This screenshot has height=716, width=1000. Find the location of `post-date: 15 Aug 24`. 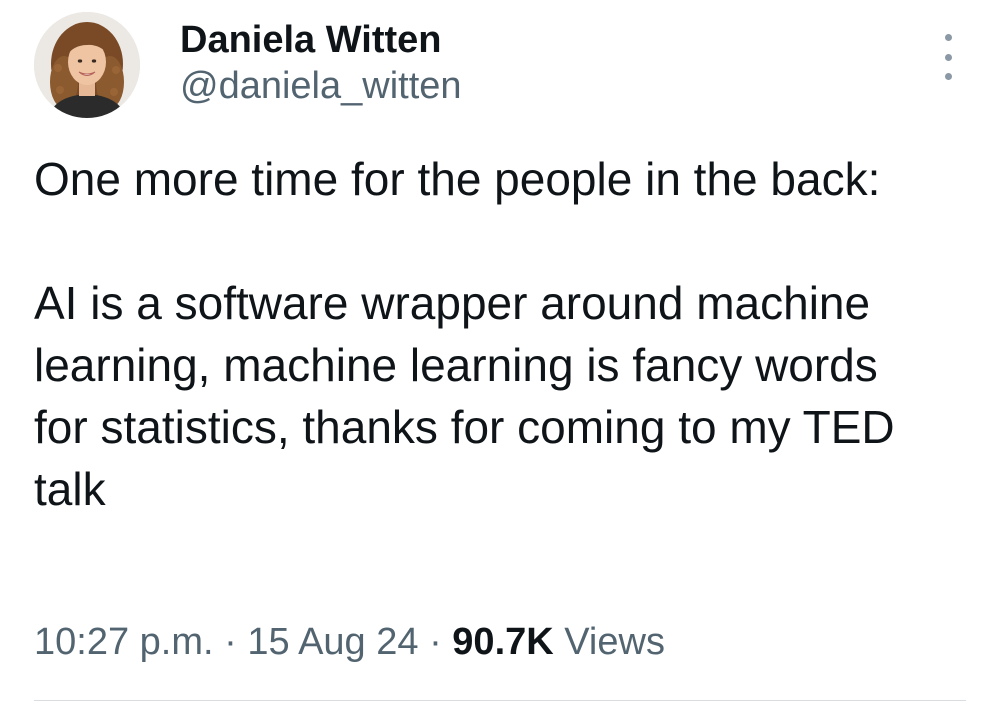

post-date: 15 Aug 24 is located at coordinates (332, 642).